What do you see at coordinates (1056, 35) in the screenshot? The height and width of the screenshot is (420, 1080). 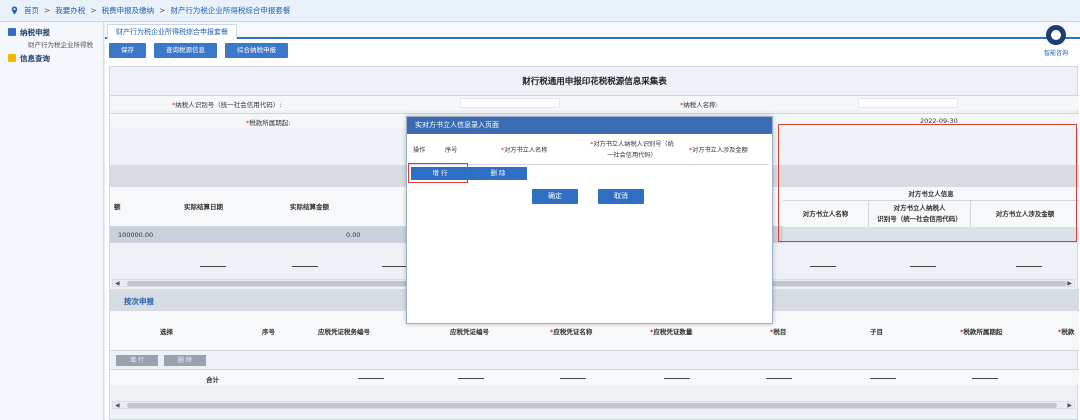 I see `headset-icon` at bounding box center [1056, 35].